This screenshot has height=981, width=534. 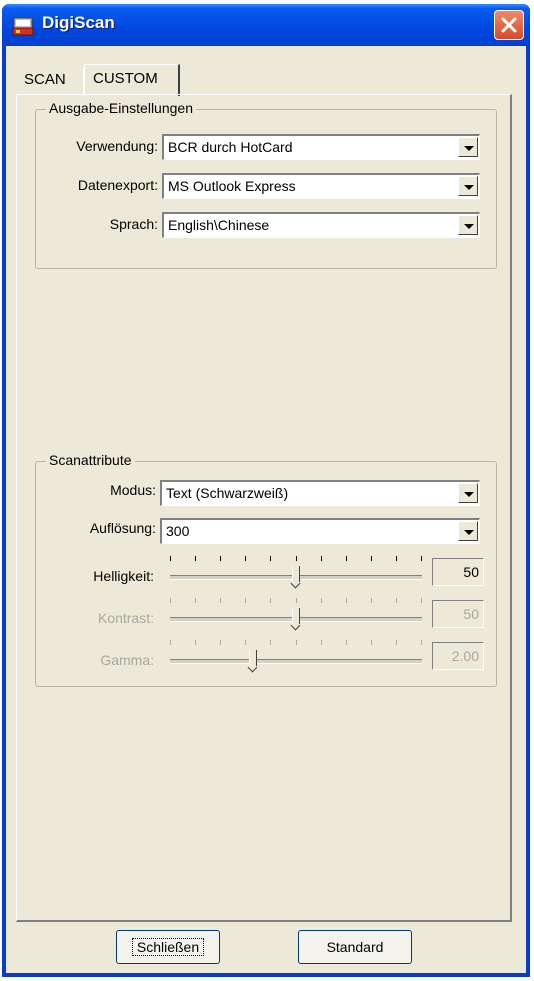 I want to click on usage-select: BCR durch HotCard, so click(x=321, y=147).